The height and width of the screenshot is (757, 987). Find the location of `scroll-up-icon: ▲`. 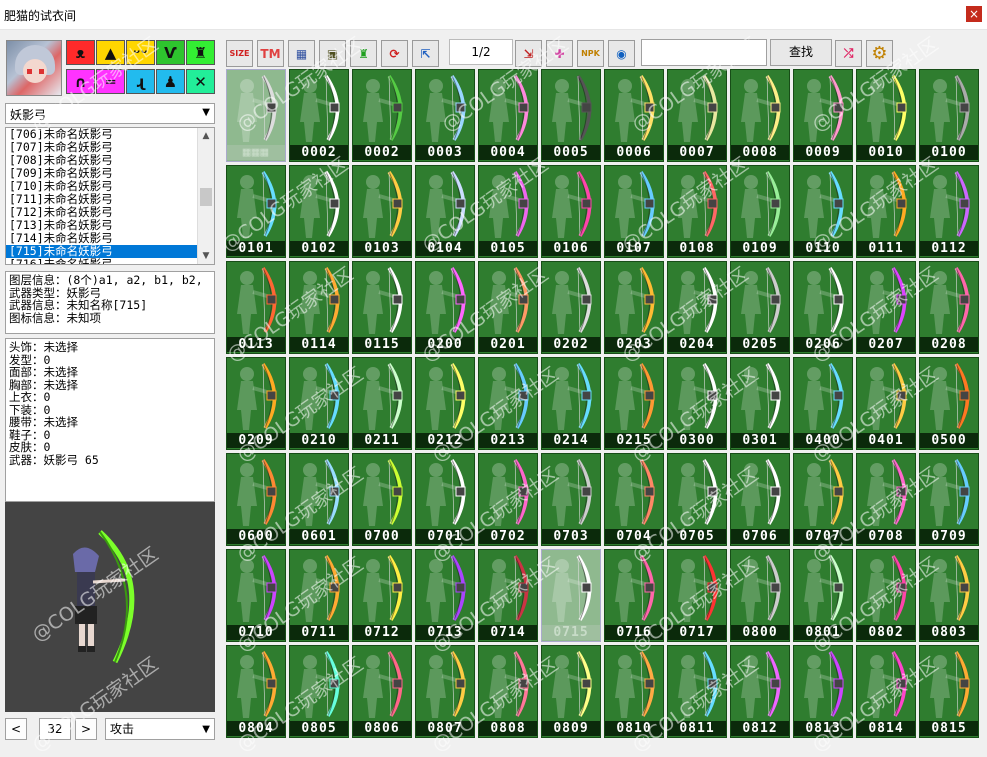

scroll-up-icon: ▲ is located at coordinates (206, 136).